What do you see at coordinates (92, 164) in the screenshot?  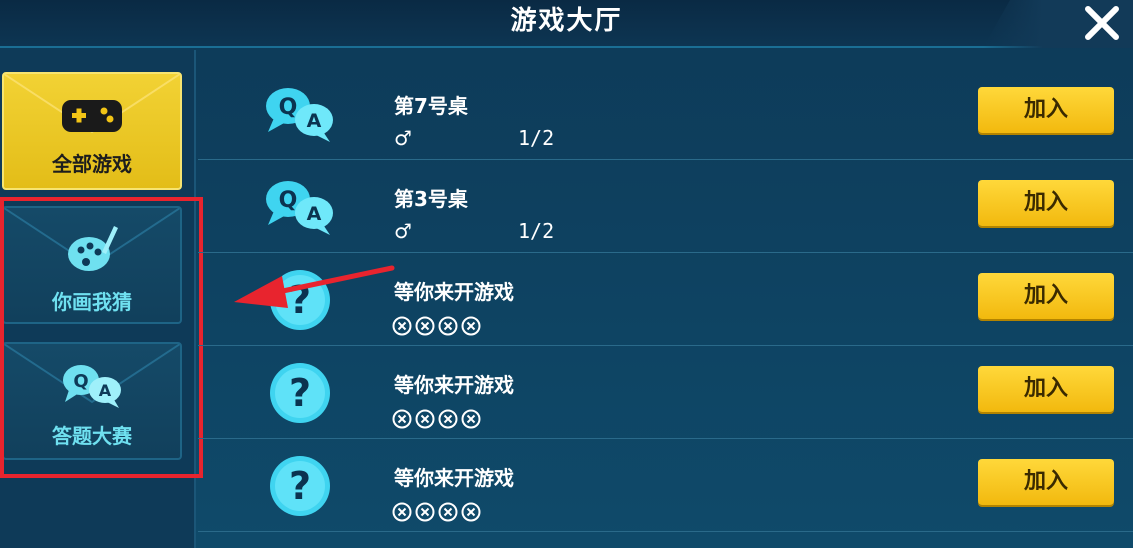 I see `sidebar-item-label: 全部游戏` at bounding box center [92, 164].